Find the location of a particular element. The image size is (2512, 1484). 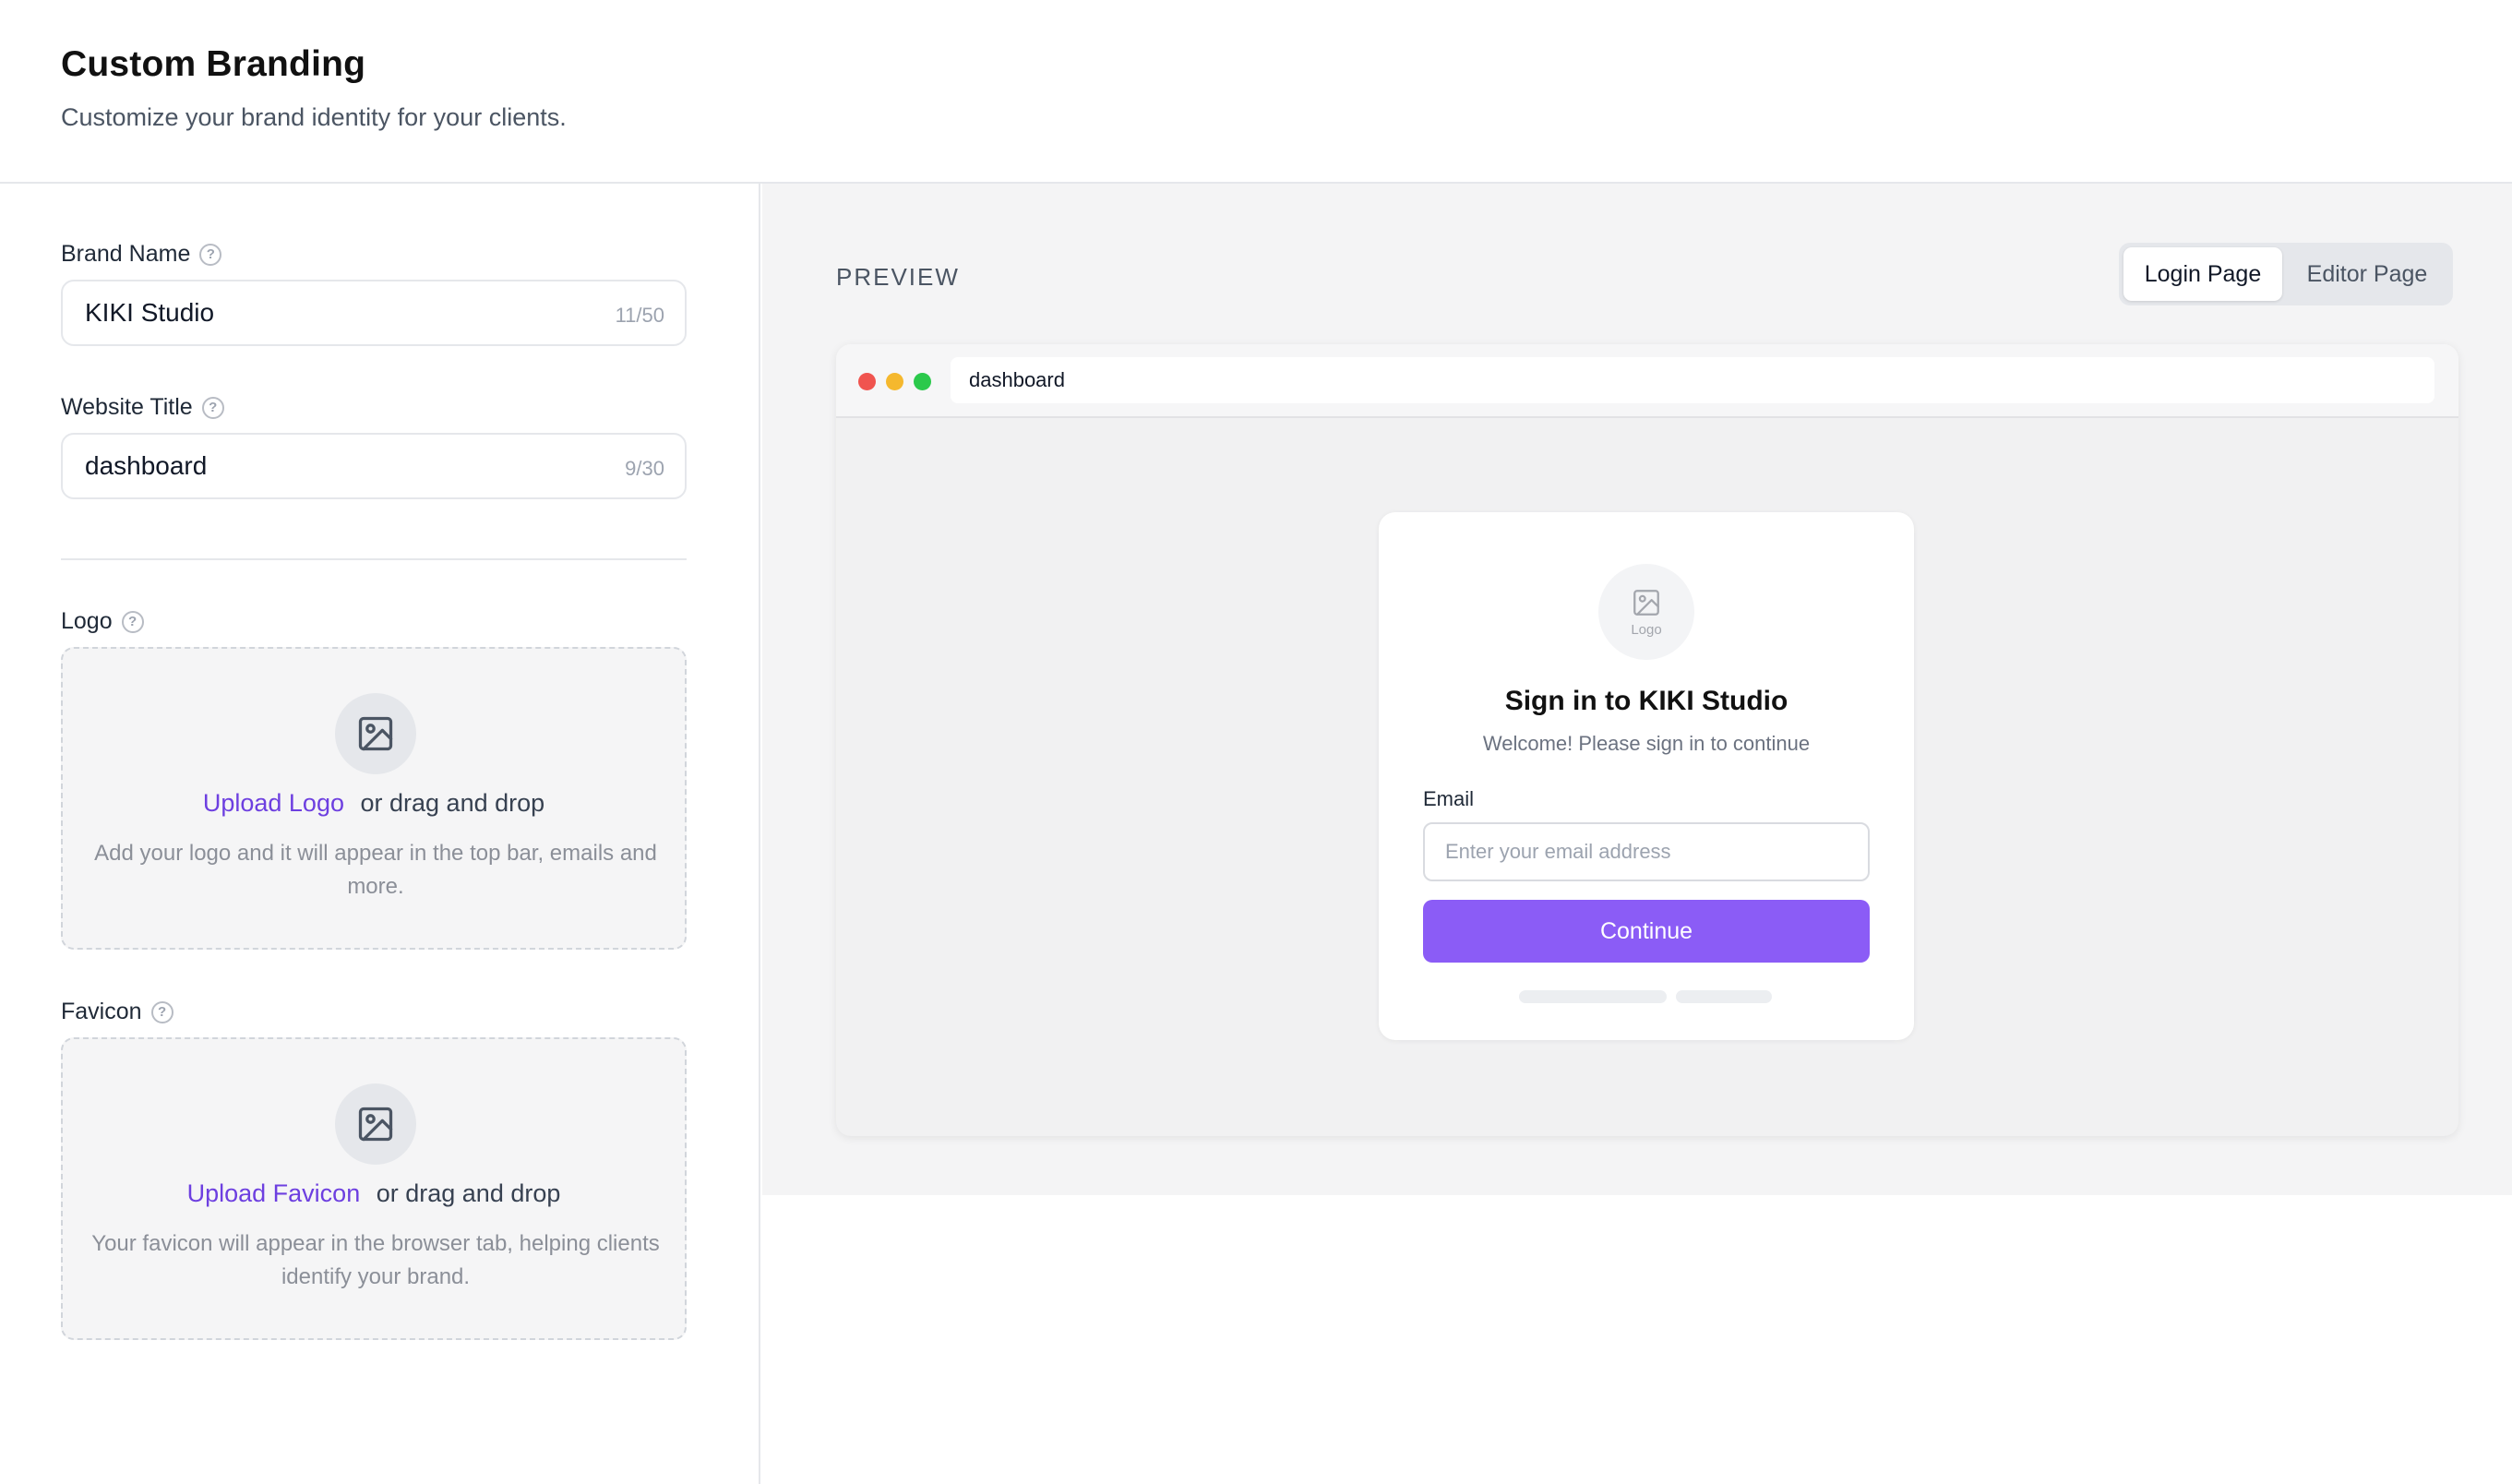

logo-placeholder-text: Logo is located at coordinates (1646, 629).